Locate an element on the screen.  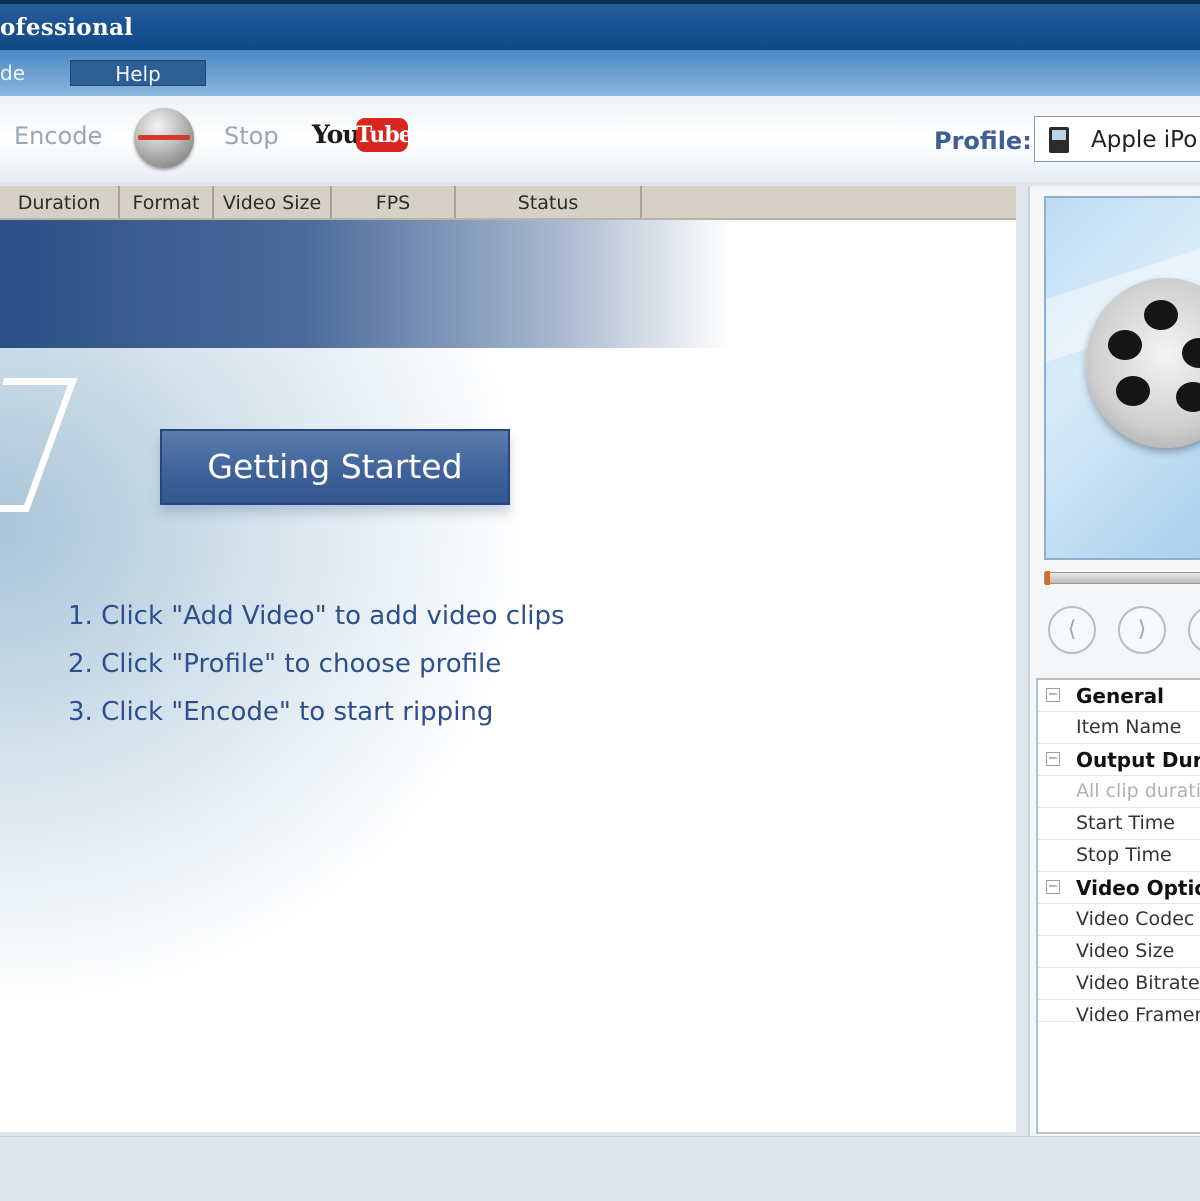
column-fps: FPS is located at coordinates (394, 202).